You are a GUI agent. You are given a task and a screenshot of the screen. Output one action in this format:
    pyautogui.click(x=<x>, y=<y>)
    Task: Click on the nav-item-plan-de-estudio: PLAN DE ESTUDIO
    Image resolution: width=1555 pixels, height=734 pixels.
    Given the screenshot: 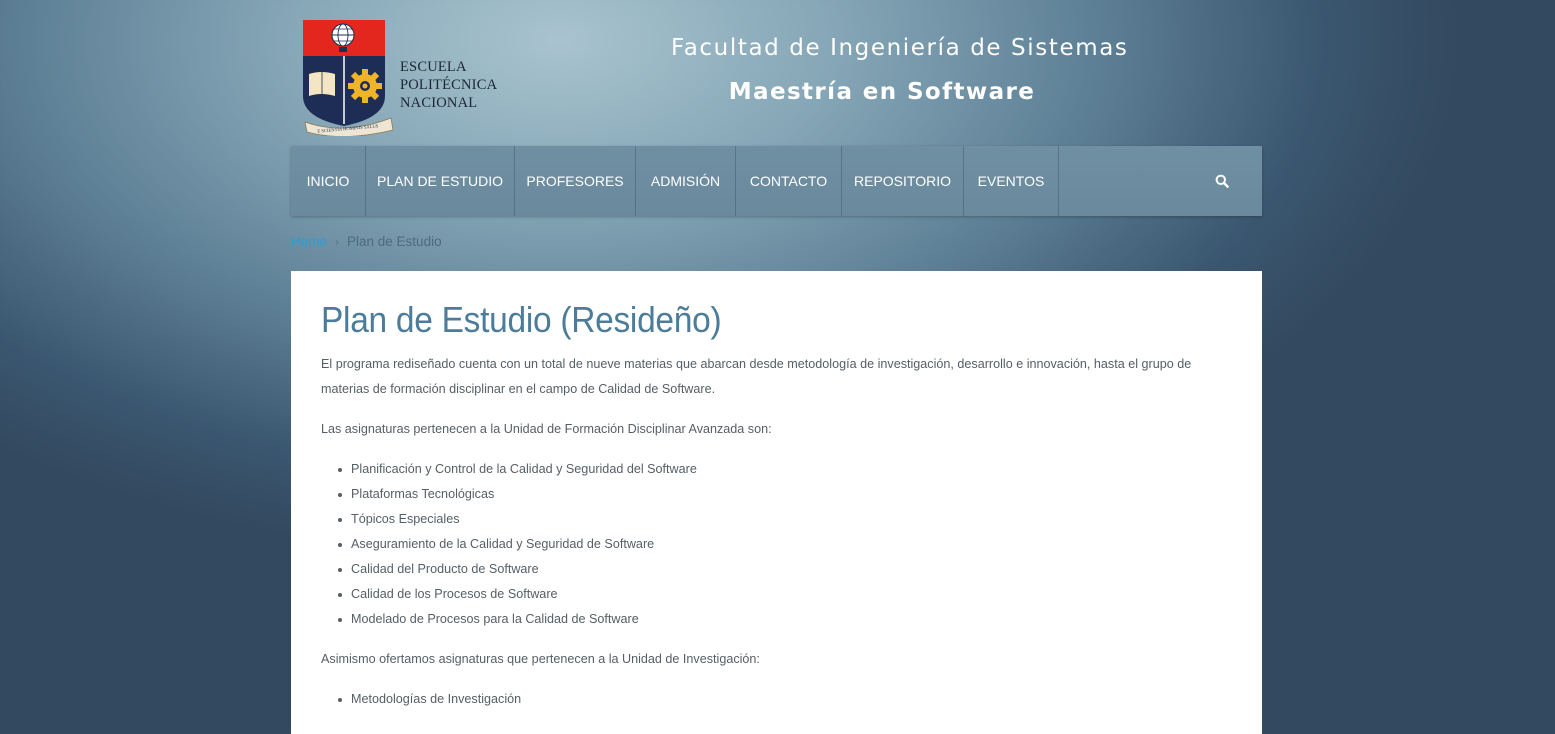 What is the action you would take?
    pyautogui.click(x=440, y=181)
    